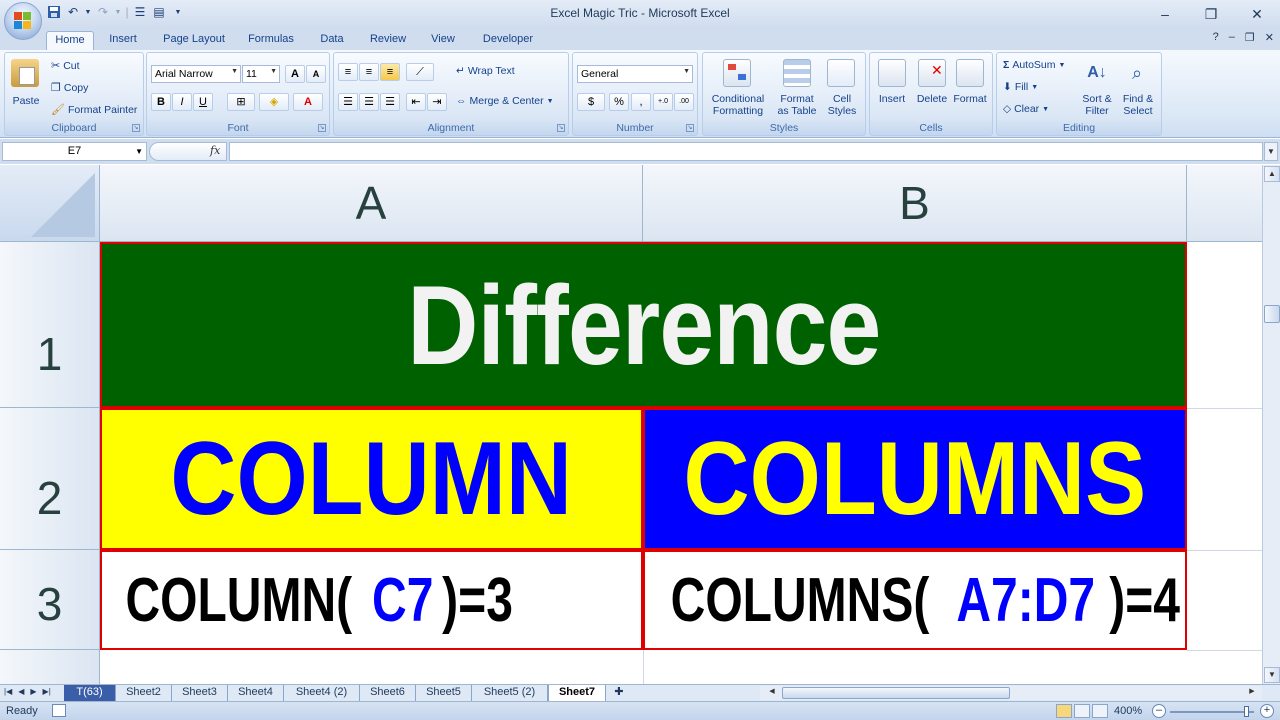 This screenshot has width=1280, height=720. Describe the element at coordinates (1165, 14) in the screenshot. I see `minimize-button: –` at that location.